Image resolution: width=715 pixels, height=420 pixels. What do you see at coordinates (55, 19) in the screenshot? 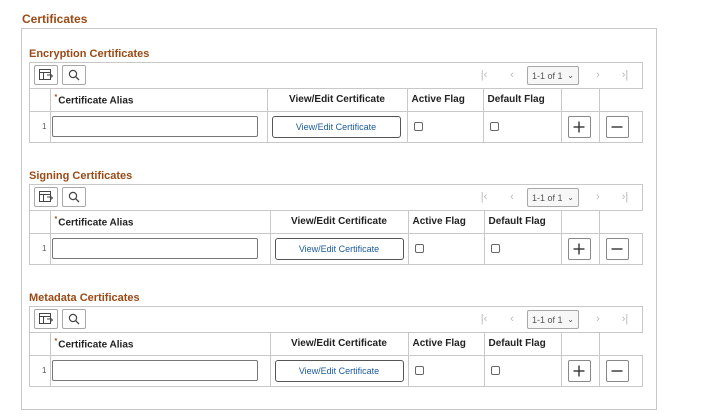
I see `page-title: Certificates` at bounding box center [55, 19].